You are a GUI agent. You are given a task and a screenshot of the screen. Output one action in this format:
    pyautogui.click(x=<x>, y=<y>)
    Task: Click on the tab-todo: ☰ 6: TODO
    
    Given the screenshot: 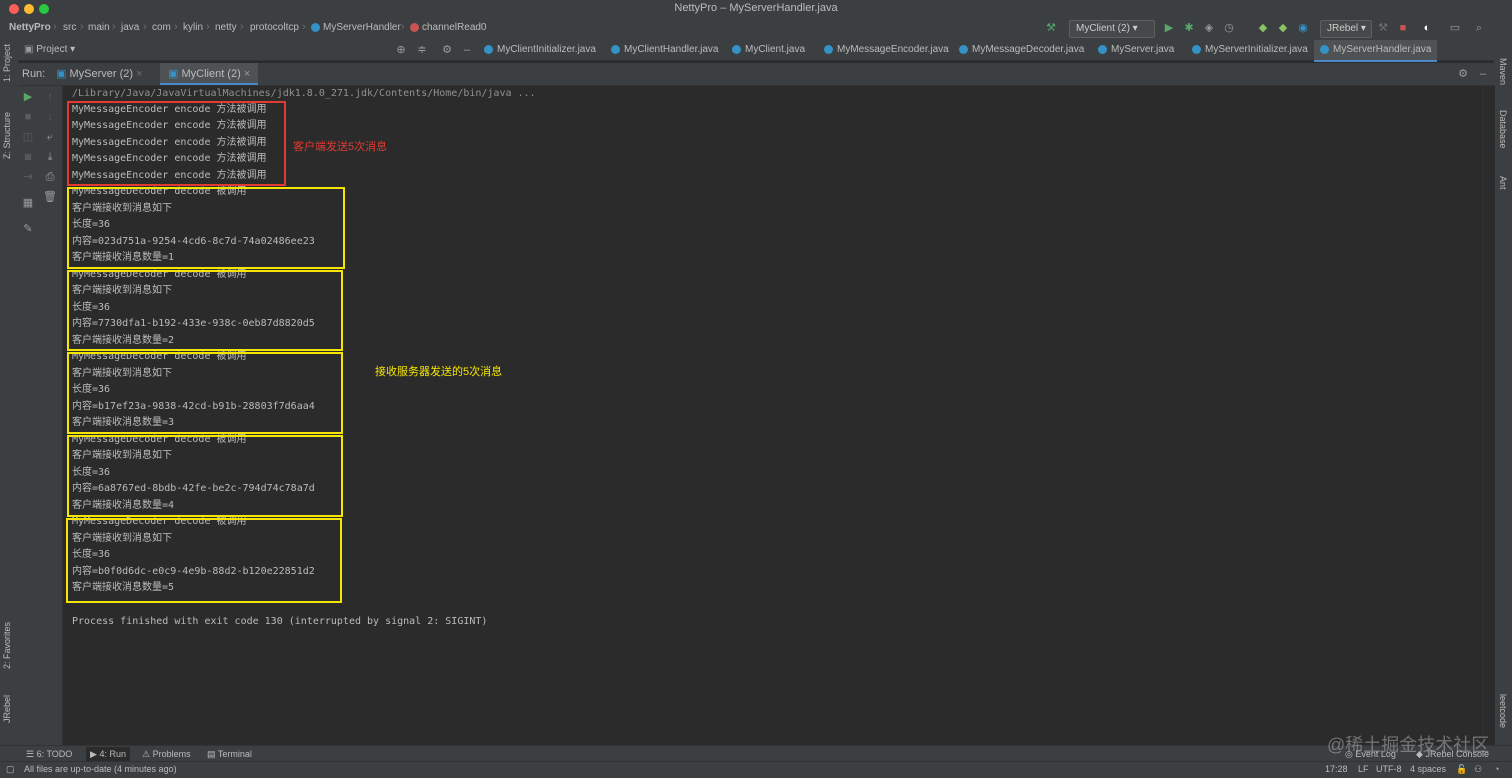 What is the action you would take?
    pyautogui.click(x=49, y=754)
    